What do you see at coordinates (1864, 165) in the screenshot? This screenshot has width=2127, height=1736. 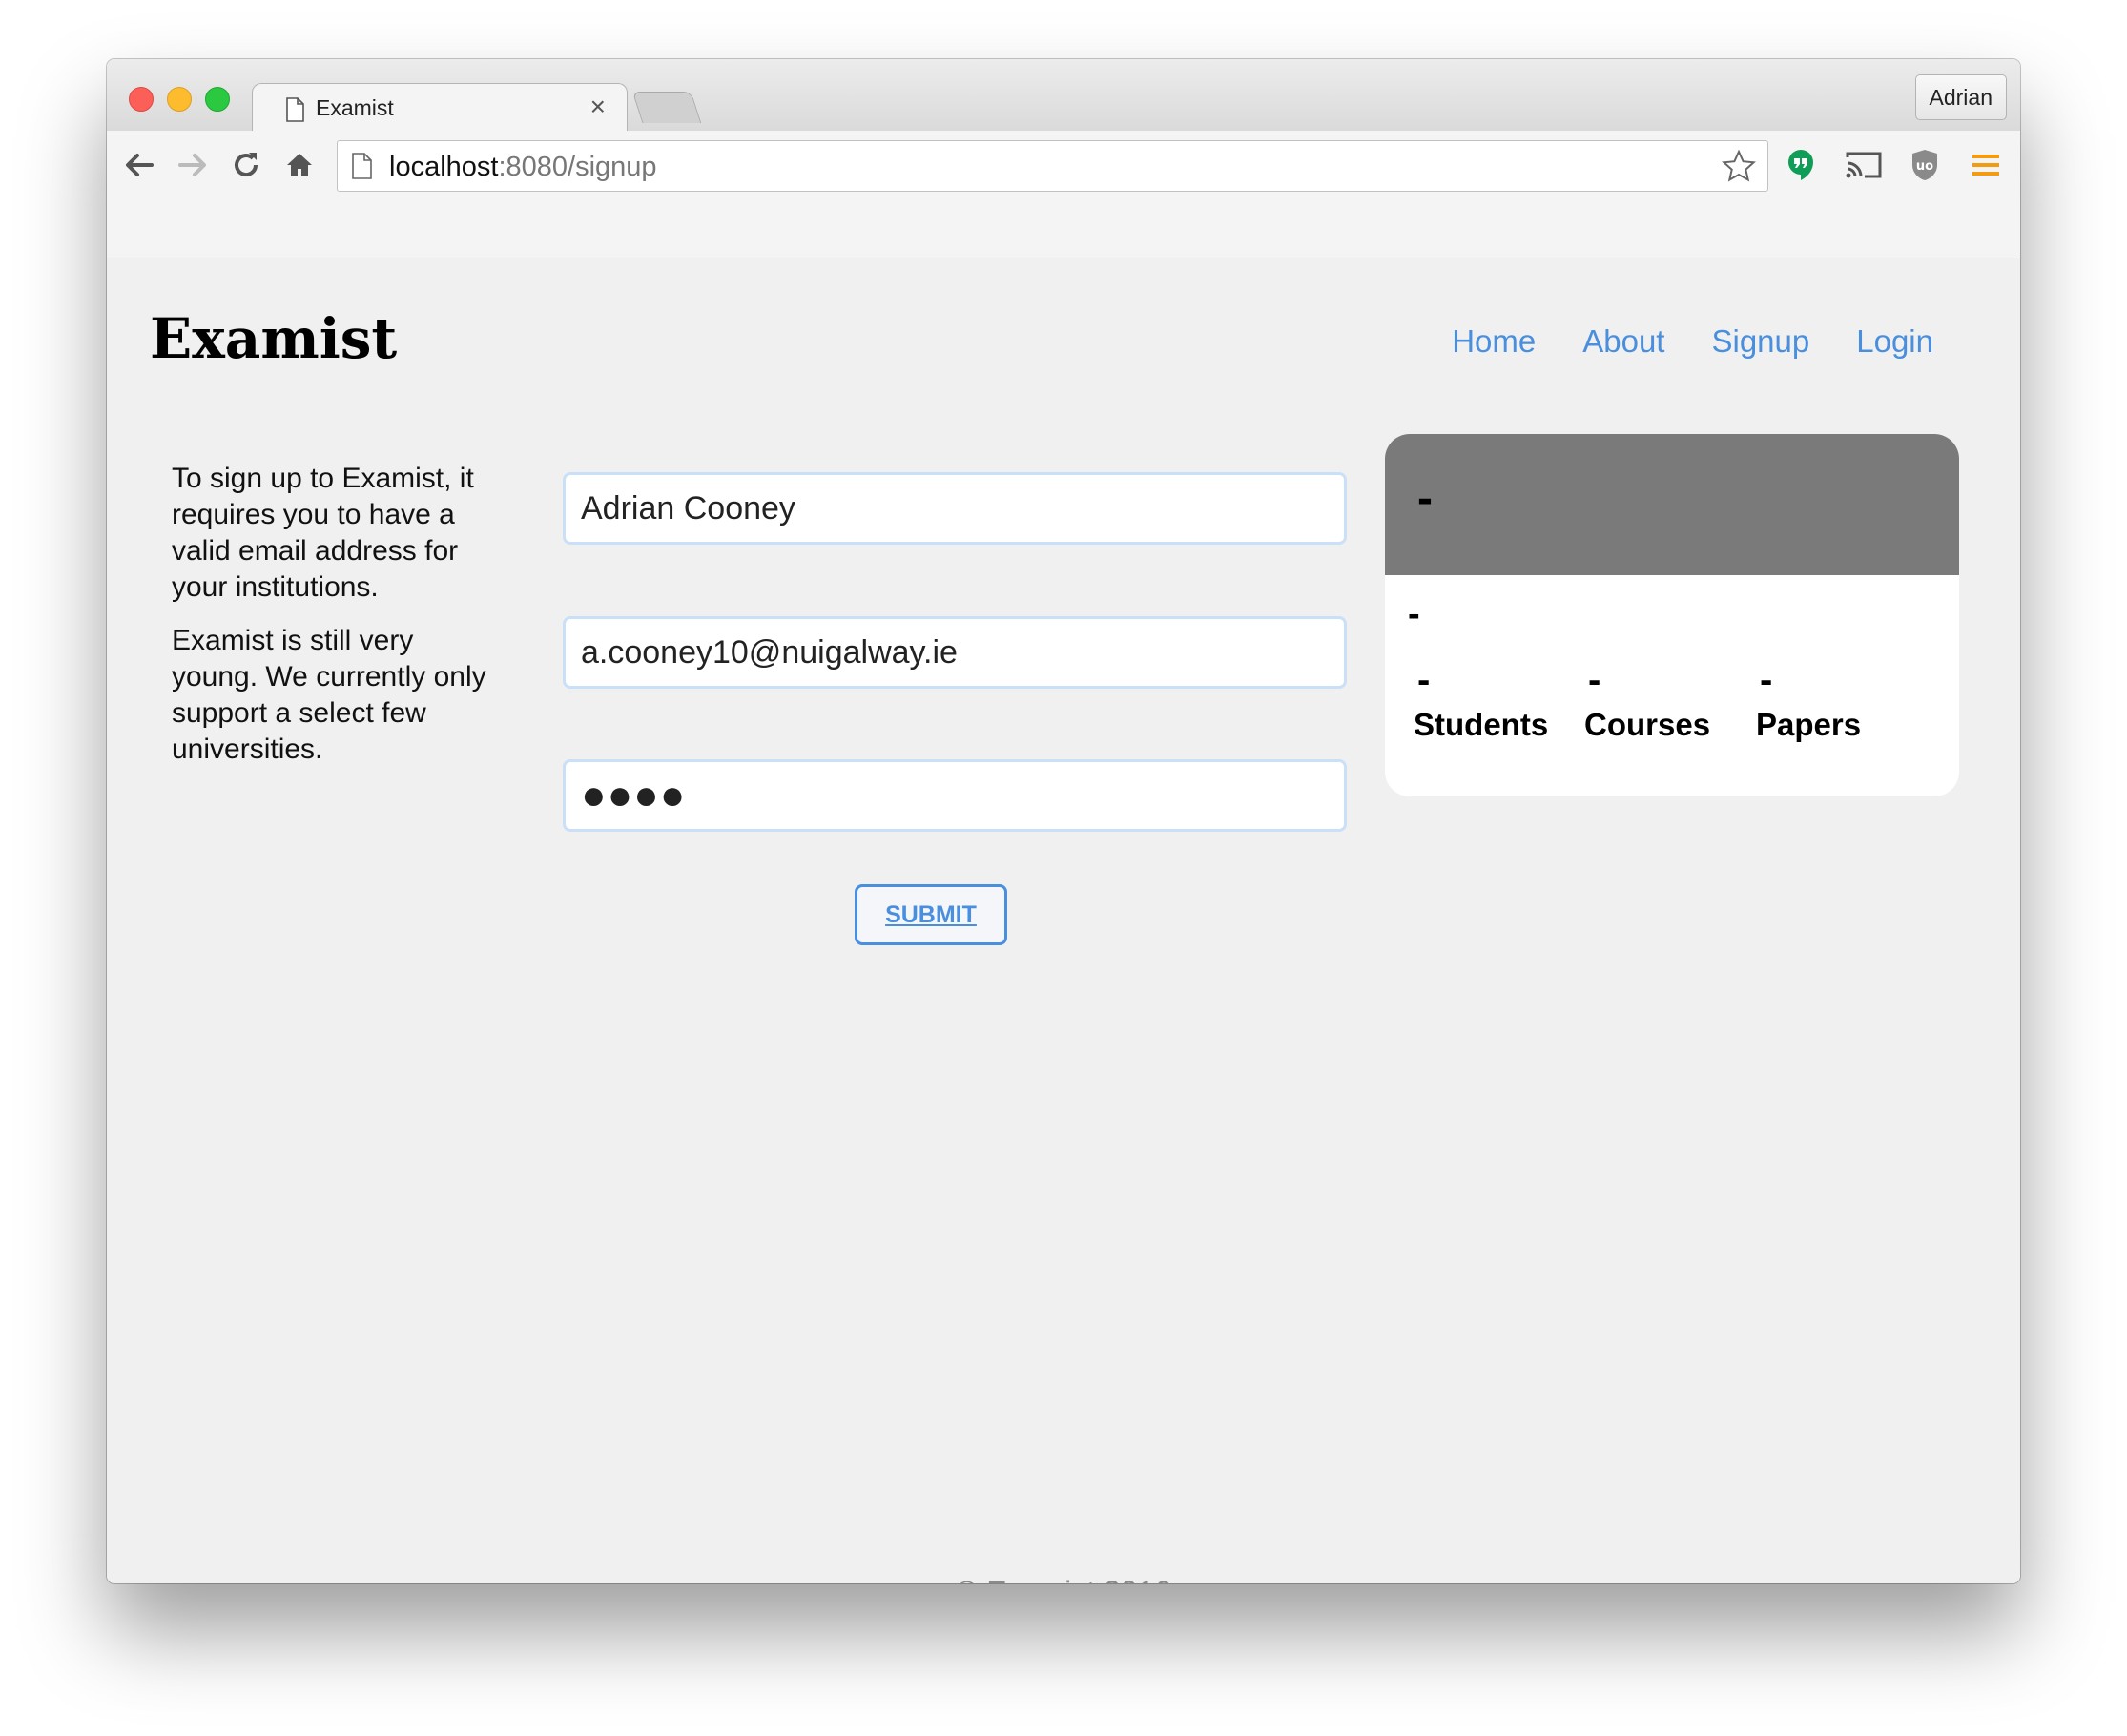 I see `cast-icon` at bounding box center [1864, 165].